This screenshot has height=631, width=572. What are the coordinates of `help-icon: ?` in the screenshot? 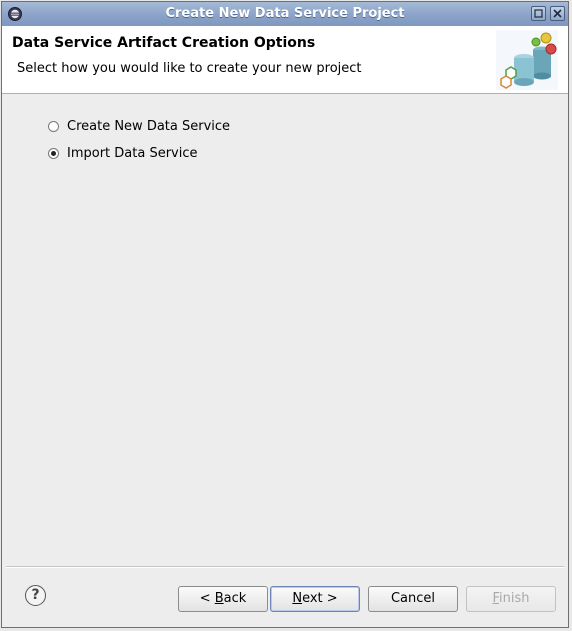 It's located at (35, 595).